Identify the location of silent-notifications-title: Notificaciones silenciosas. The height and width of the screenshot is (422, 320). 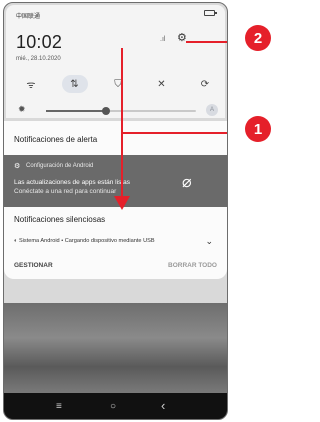
(60, 219).